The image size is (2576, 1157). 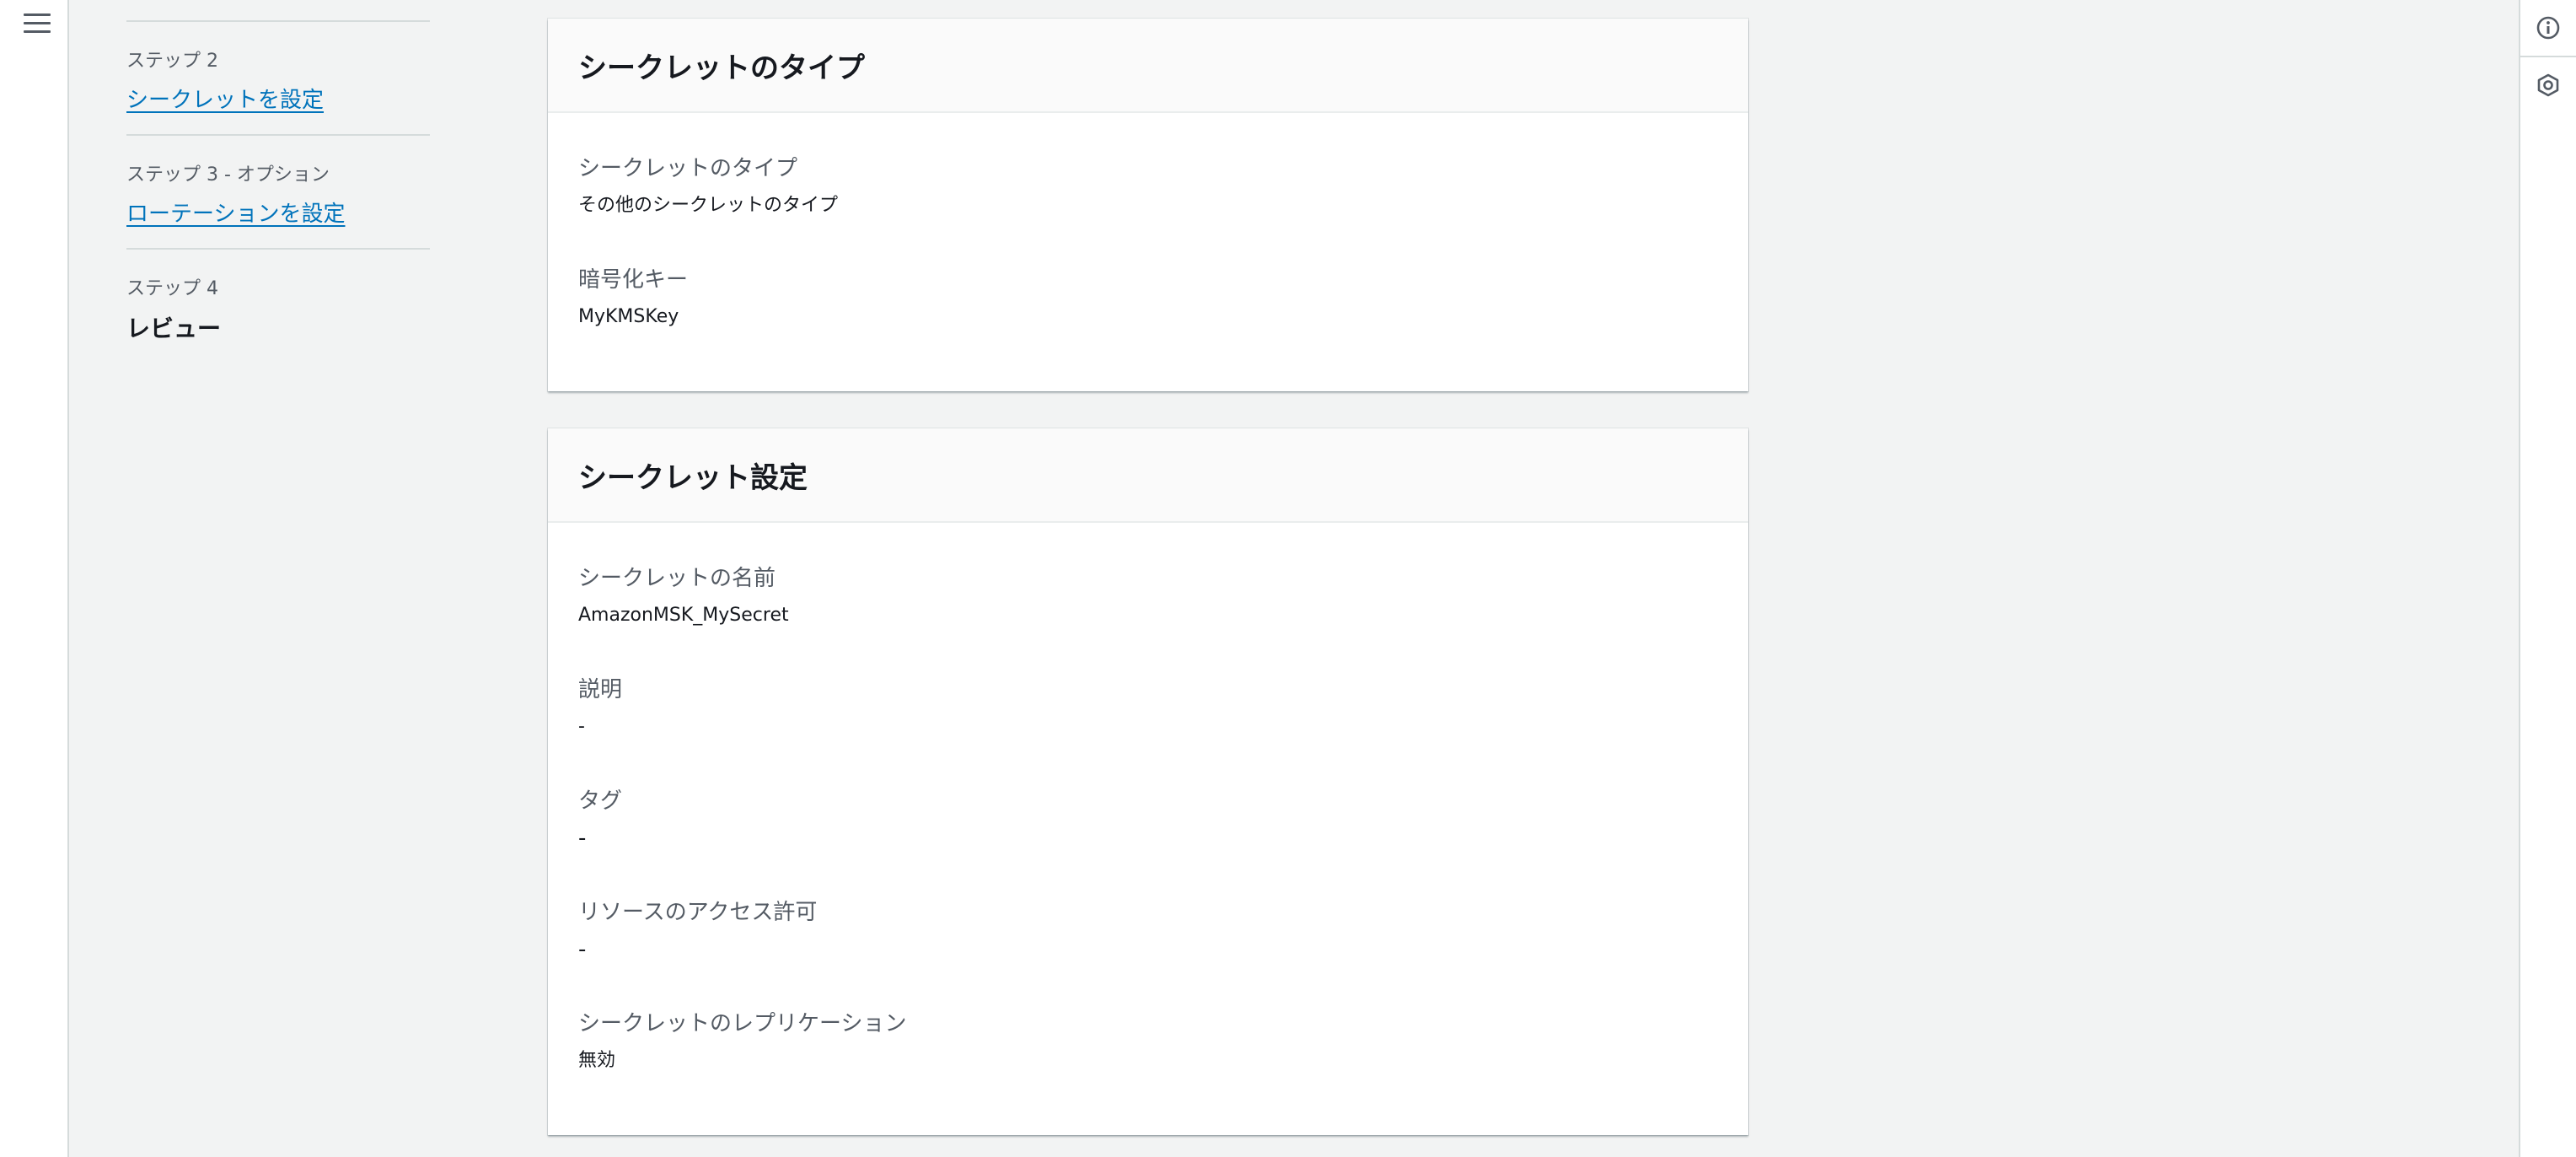 I want to click on help-hexagon-icon, so click(x=2548, y=85).